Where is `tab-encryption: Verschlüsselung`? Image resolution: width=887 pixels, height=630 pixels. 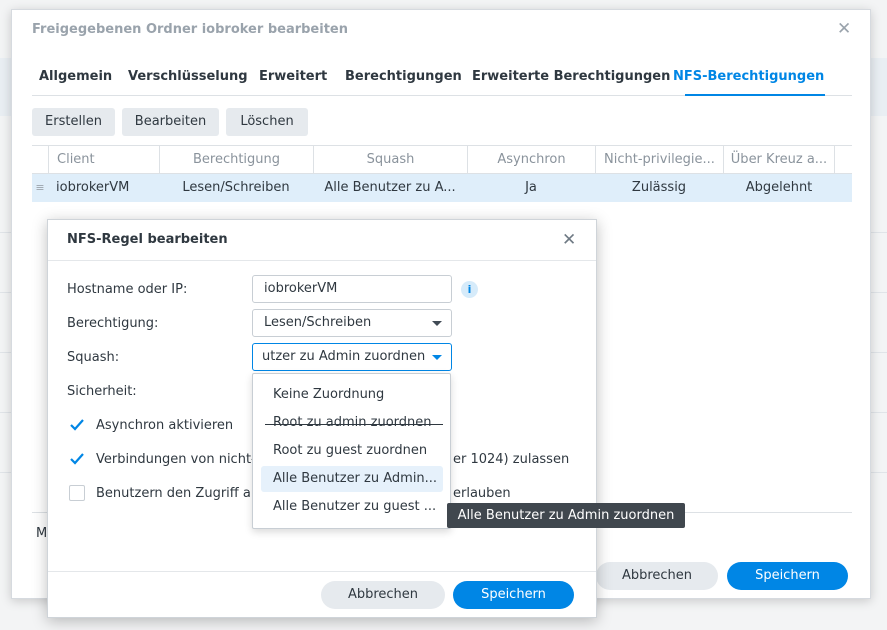
tab-encryption: Verschlüsselung is located at coordinates (188, 76).